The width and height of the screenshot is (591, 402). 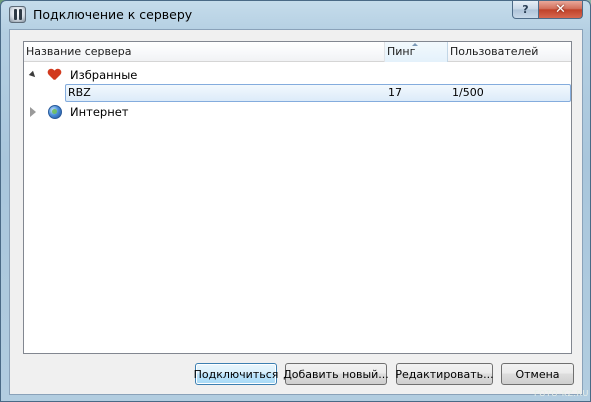 I want to click on server-row: RBZ 17 1/500, so click(x=297, y=93).